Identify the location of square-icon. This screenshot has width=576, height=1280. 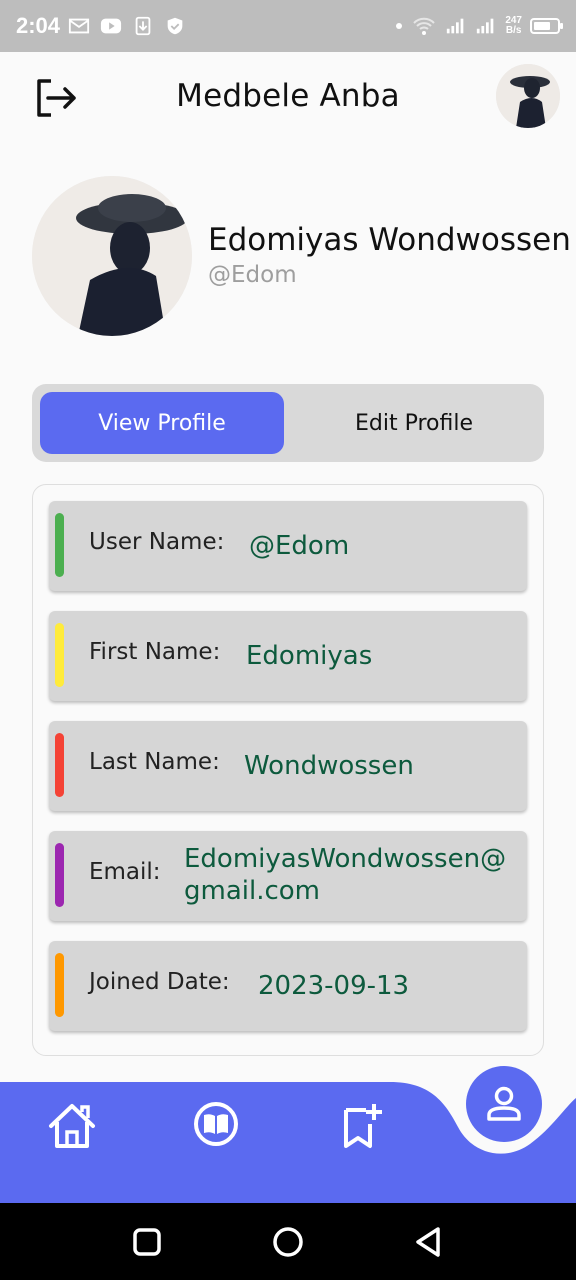
(147, 1242).